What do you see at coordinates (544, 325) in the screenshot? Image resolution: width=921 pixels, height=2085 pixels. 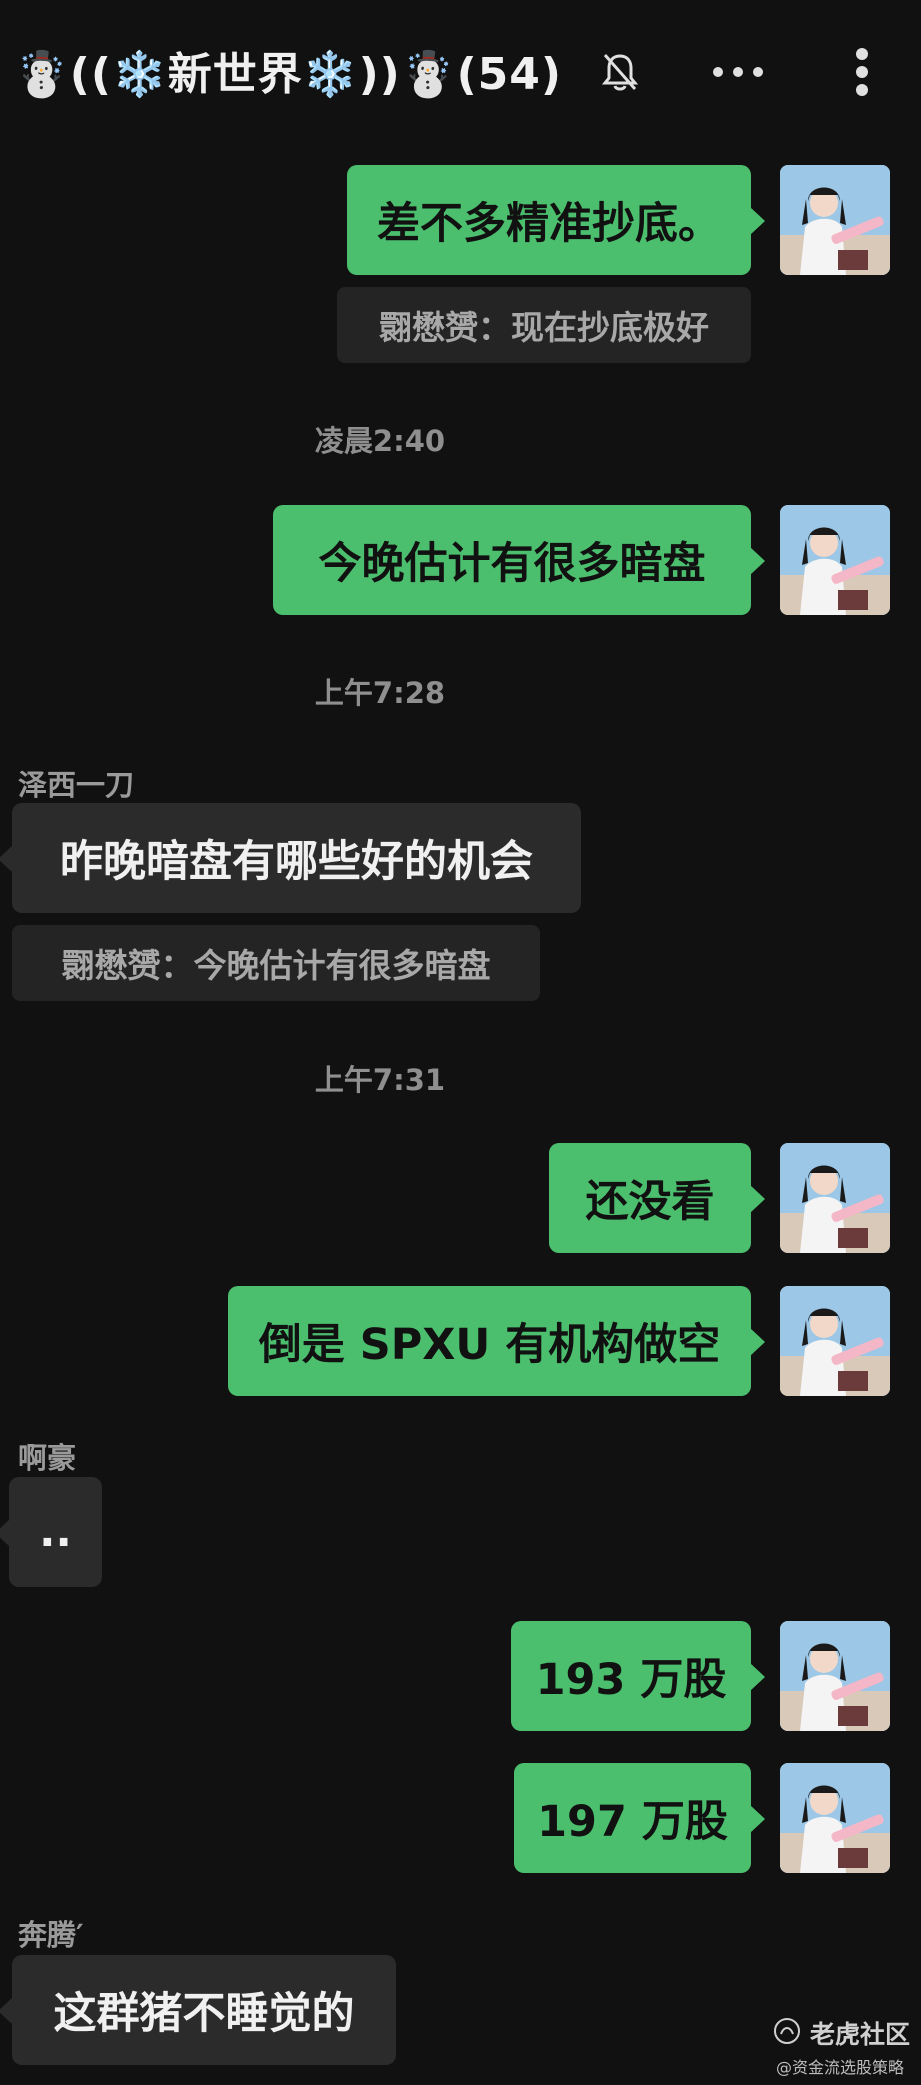 I see `quoted-message: 翾懋赟：现在抄底极好` at bounding box center [544, 325].